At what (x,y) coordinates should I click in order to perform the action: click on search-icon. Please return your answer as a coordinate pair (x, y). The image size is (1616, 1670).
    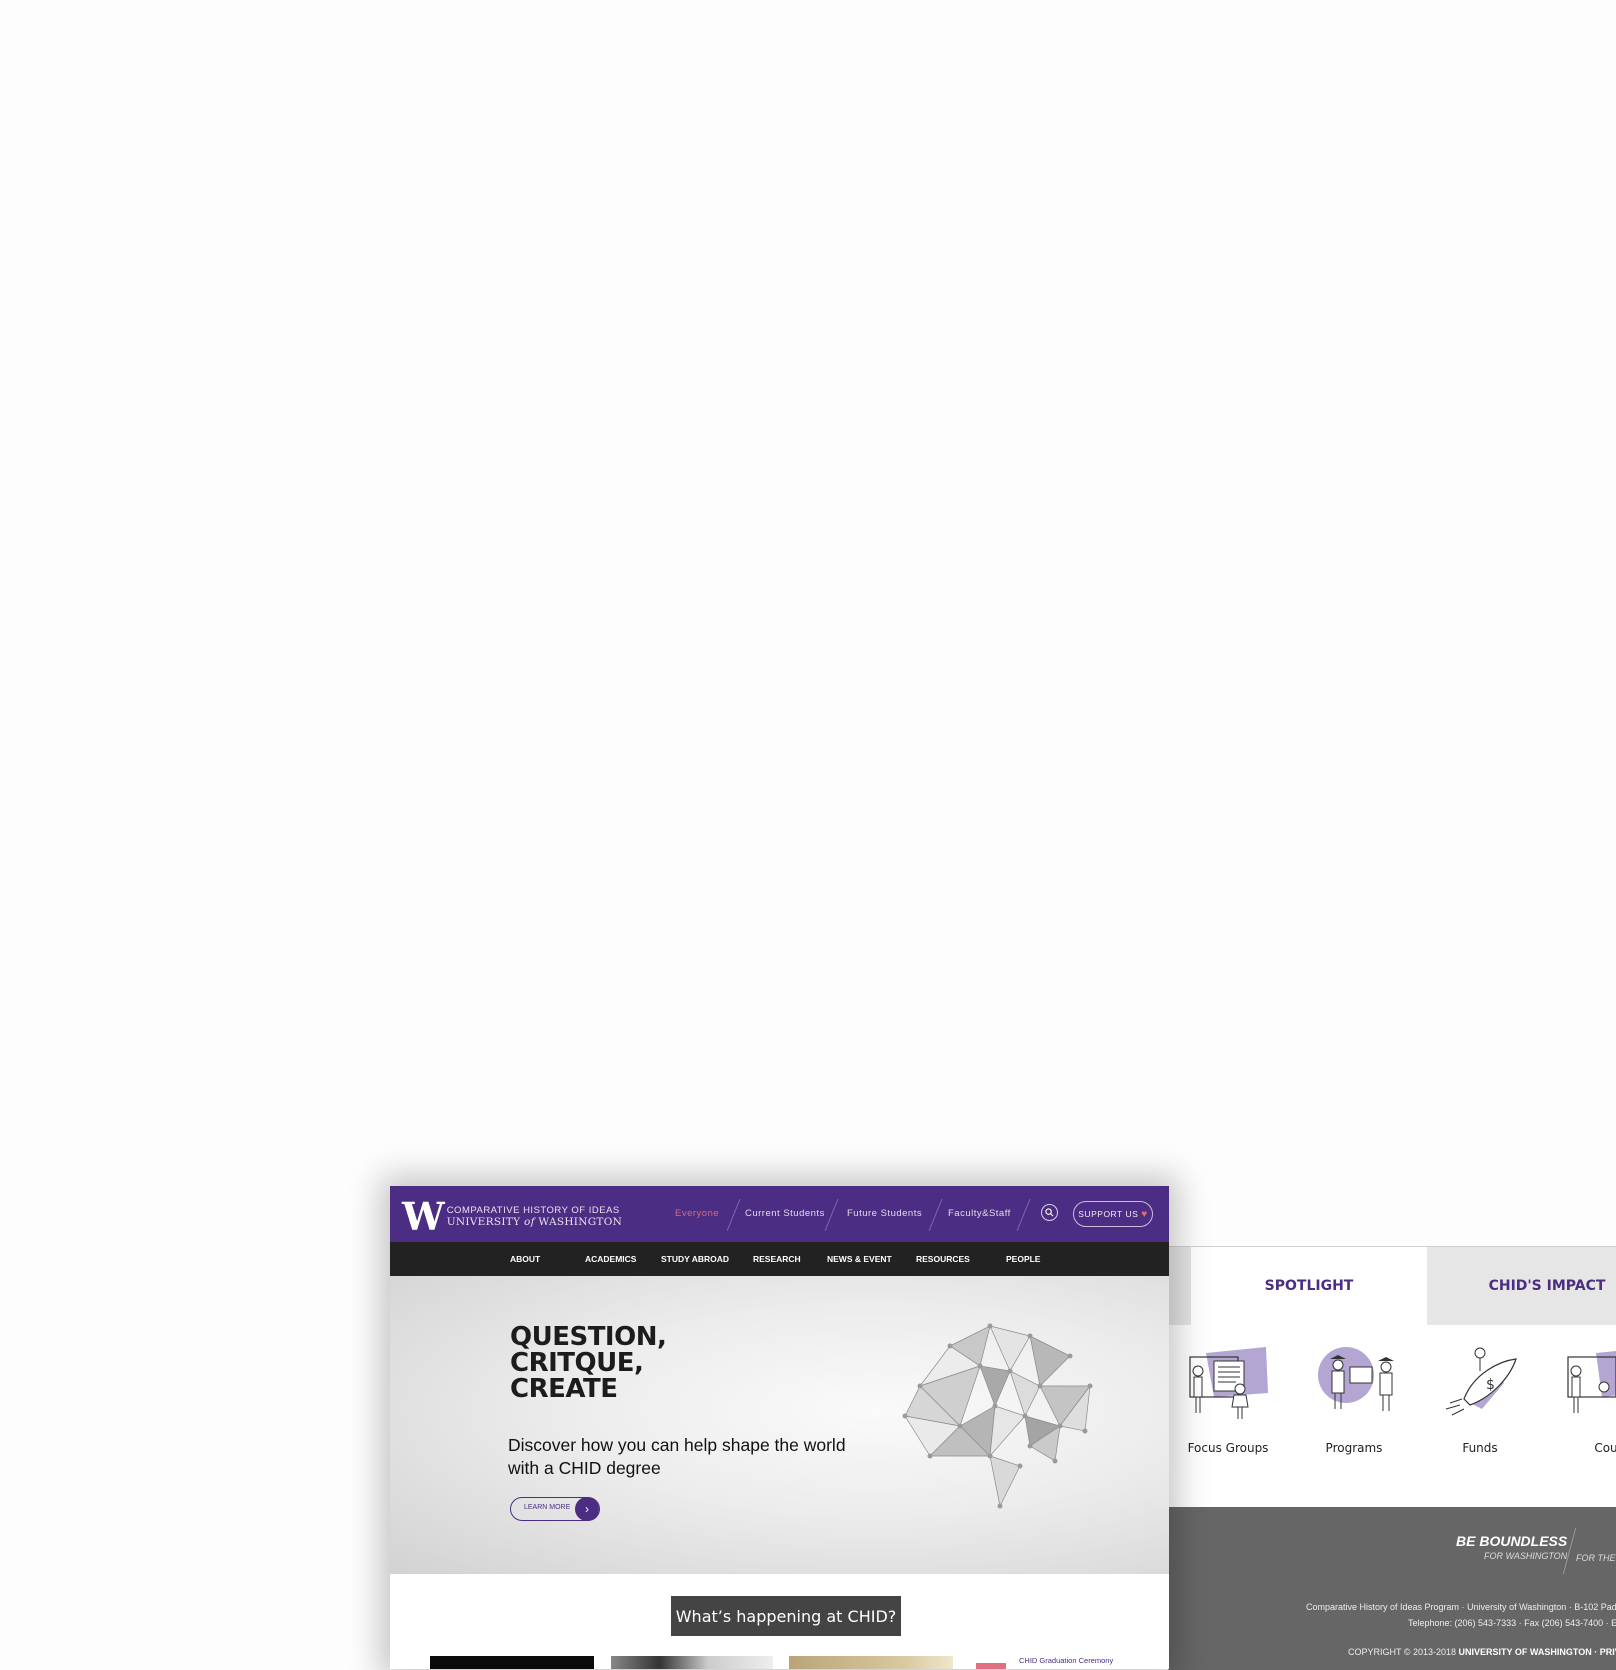
    Looking at the image, I should click on (1049, 1212).